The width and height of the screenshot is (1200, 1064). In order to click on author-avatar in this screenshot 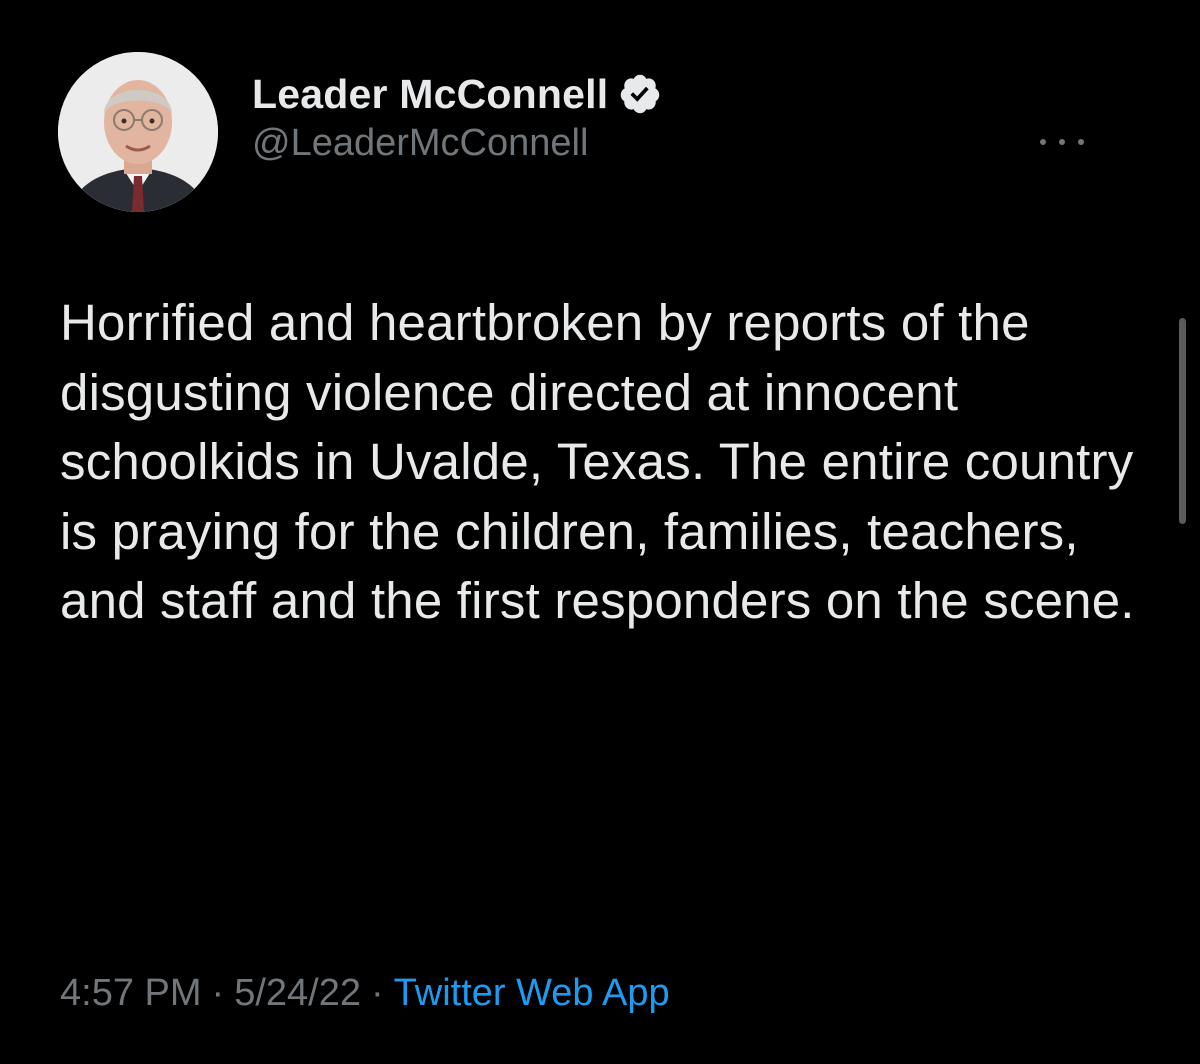, I will do `click(138, 132)`.